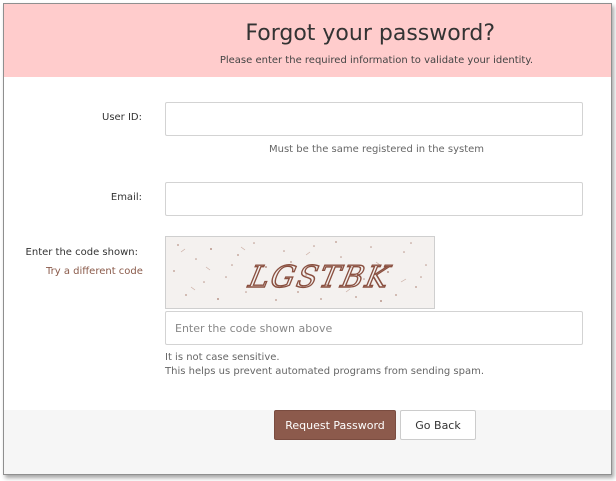  I want to click on captcha-noise: LGSTBK, so click(300, 271).